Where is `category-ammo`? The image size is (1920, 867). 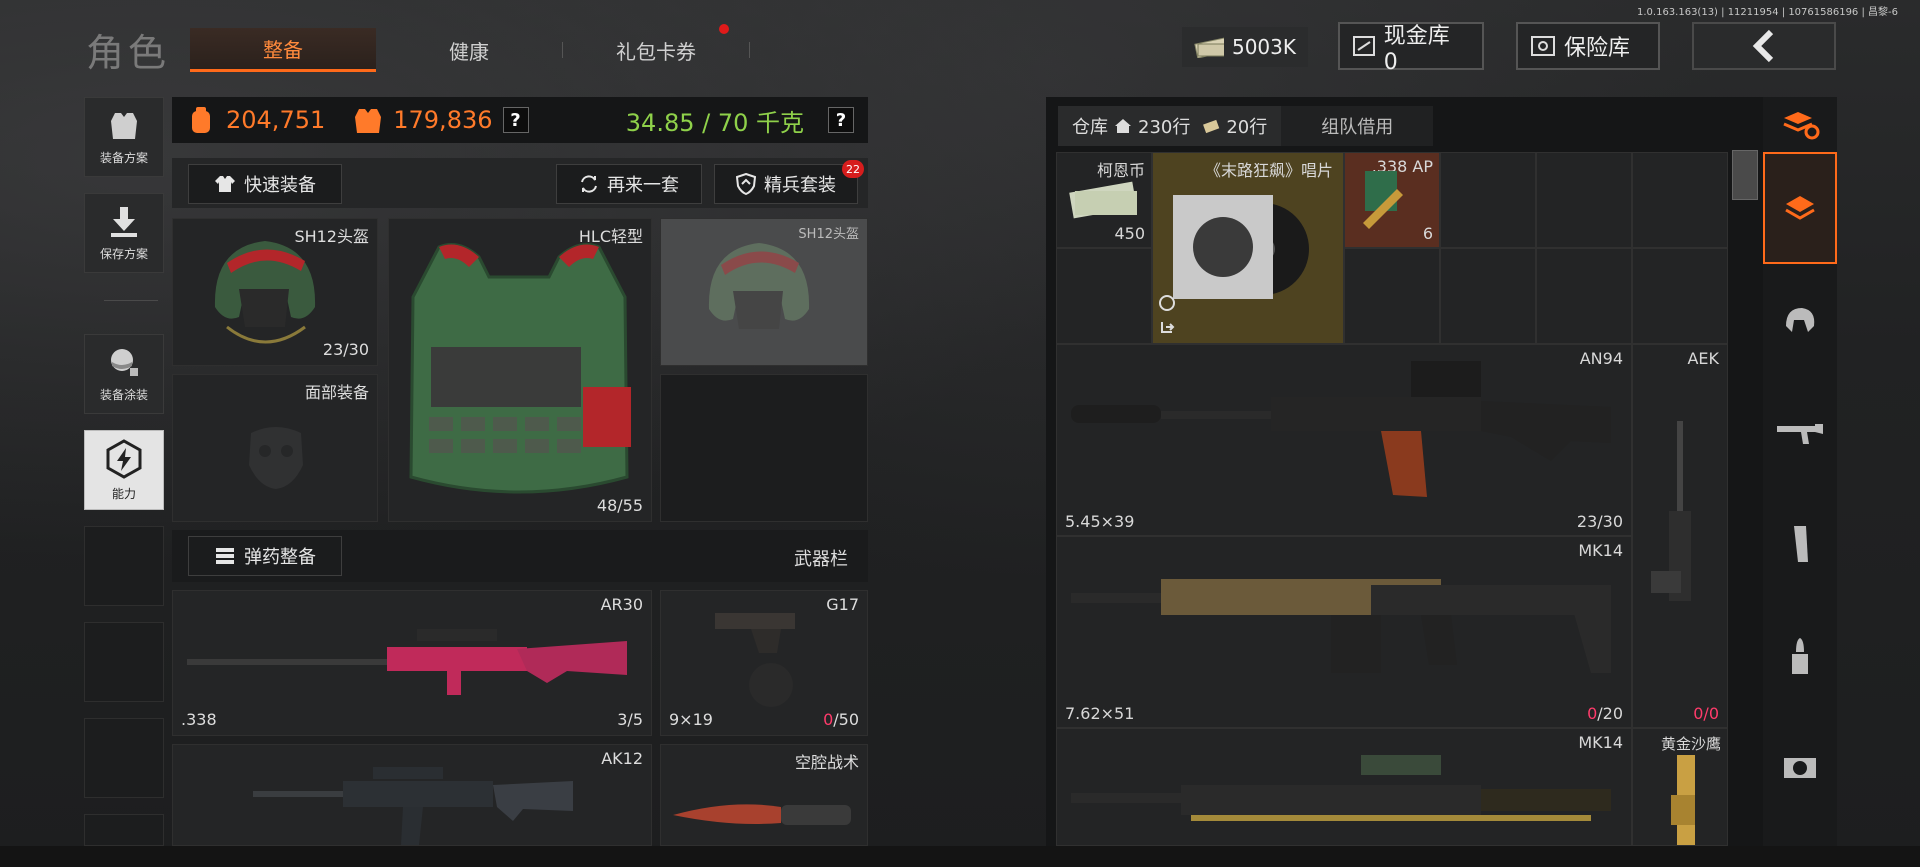
category-ammo is located at coordinates (1800, 656).